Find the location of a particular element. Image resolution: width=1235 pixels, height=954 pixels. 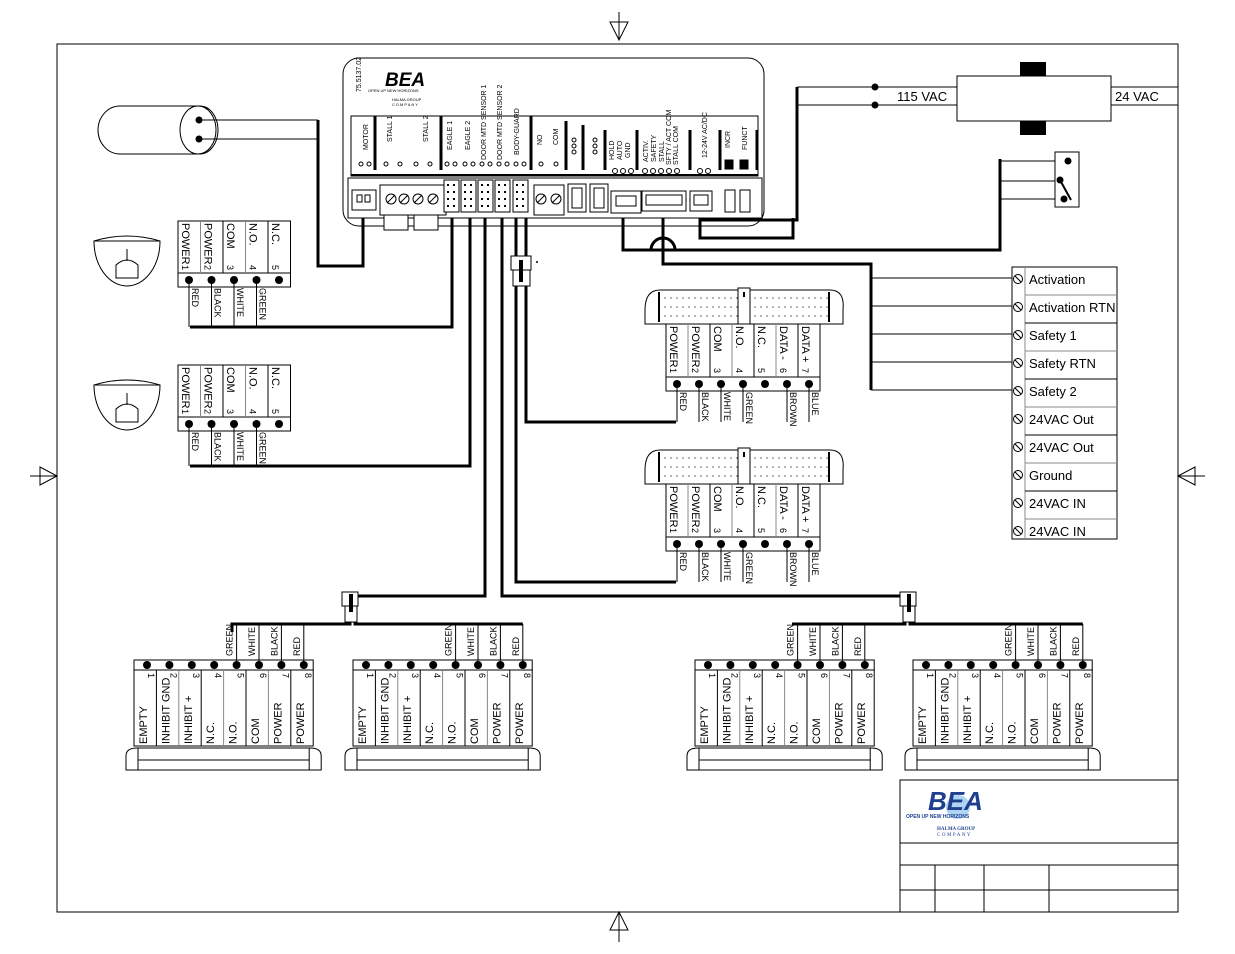

controller-section-label: HOLD is located at coordinates (612, 150).